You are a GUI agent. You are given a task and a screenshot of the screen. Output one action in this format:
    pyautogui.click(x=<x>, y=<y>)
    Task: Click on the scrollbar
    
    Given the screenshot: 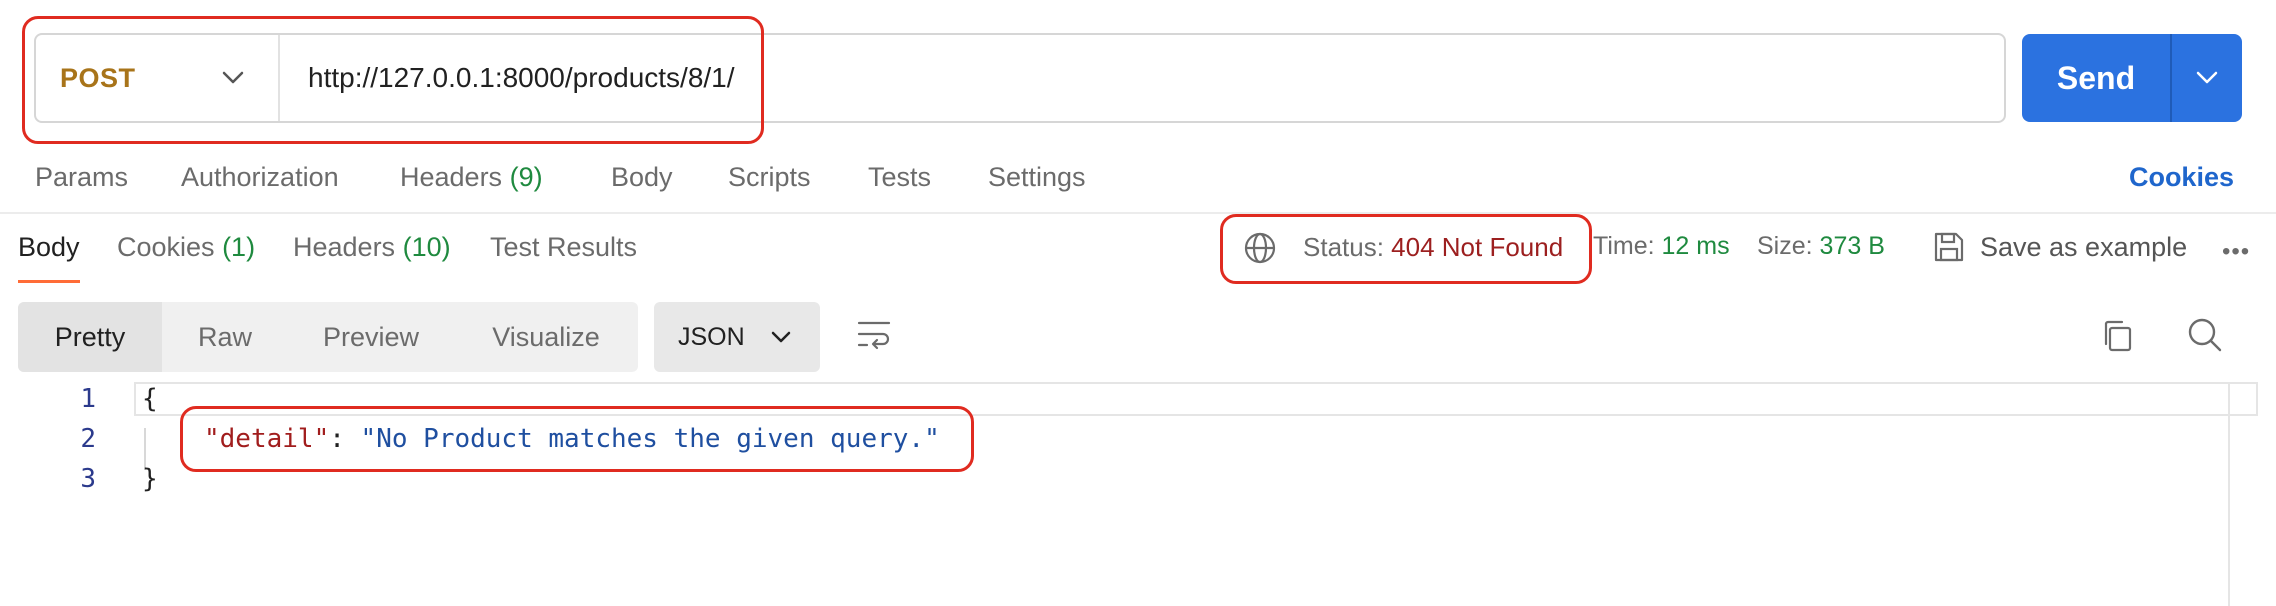 What is the action you would take?
    pyautogui.click(x=2229, y=494)
    